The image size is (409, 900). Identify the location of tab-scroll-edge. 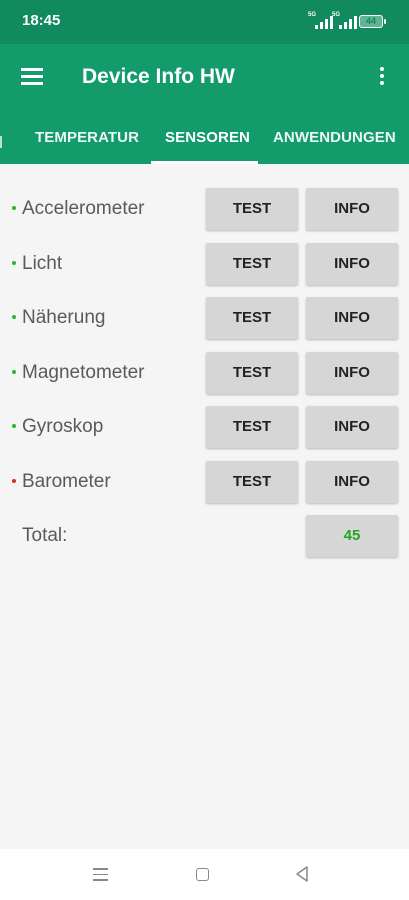
(1, 142).